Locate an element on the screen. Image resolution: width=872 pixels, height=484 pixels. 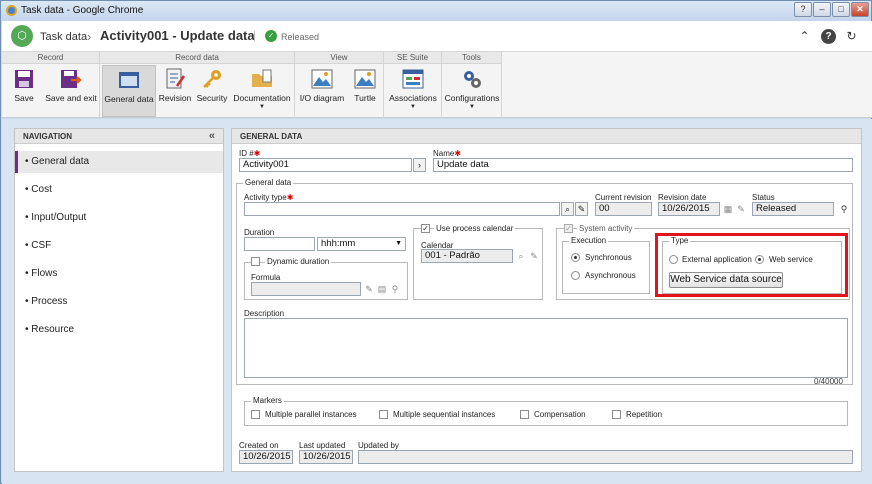
general-data-icon is located at coordinates (129, 80).